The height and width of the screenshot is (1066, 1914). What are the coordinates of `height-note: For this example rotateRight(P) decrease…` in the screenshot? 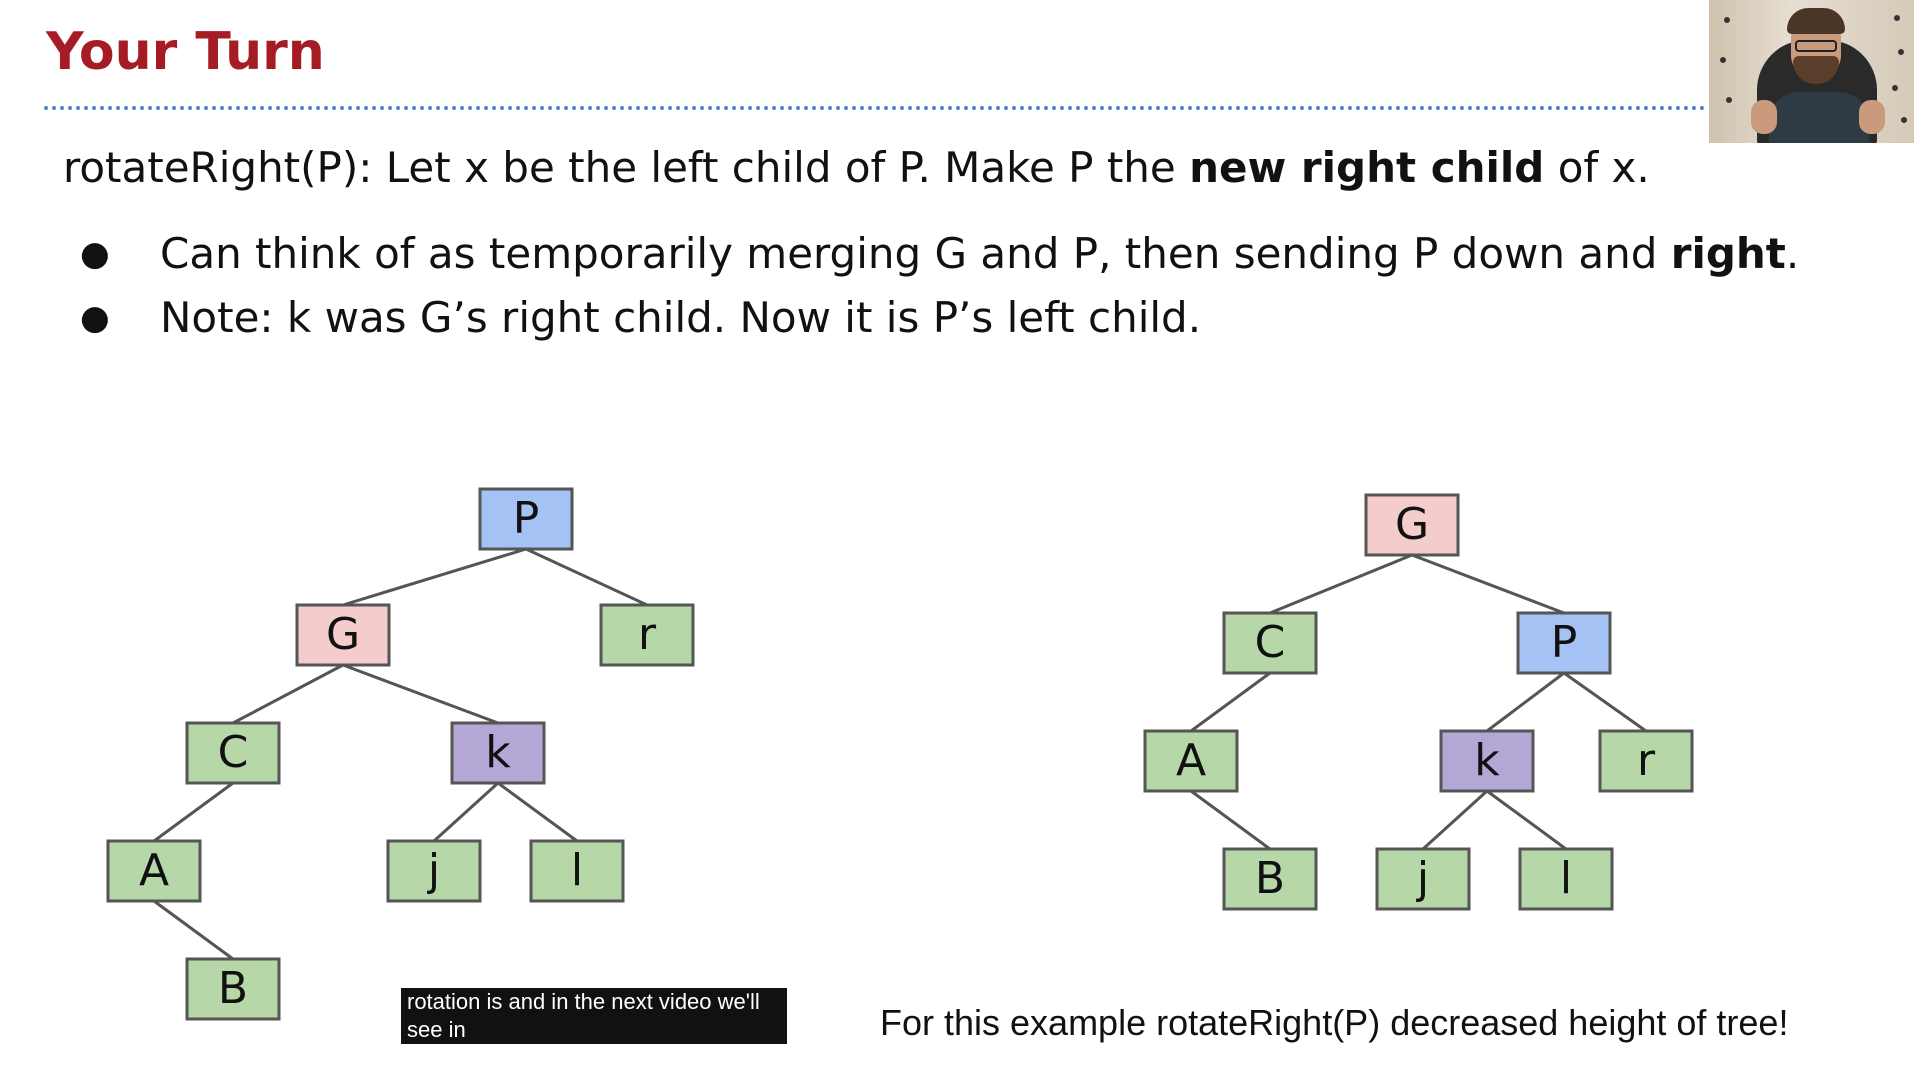 It's located at (1334, 1022).